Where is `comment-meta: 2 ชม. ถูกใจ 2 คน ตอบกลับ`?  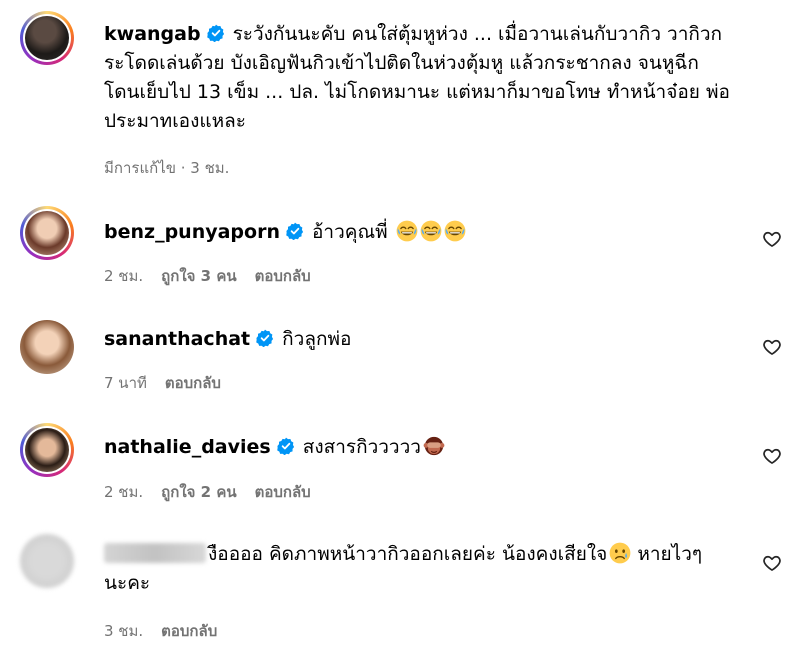
comment-meta: 2 ชม. ถูกใจ 2 คน ตอบกลับ is located at coordinates (216, 492).